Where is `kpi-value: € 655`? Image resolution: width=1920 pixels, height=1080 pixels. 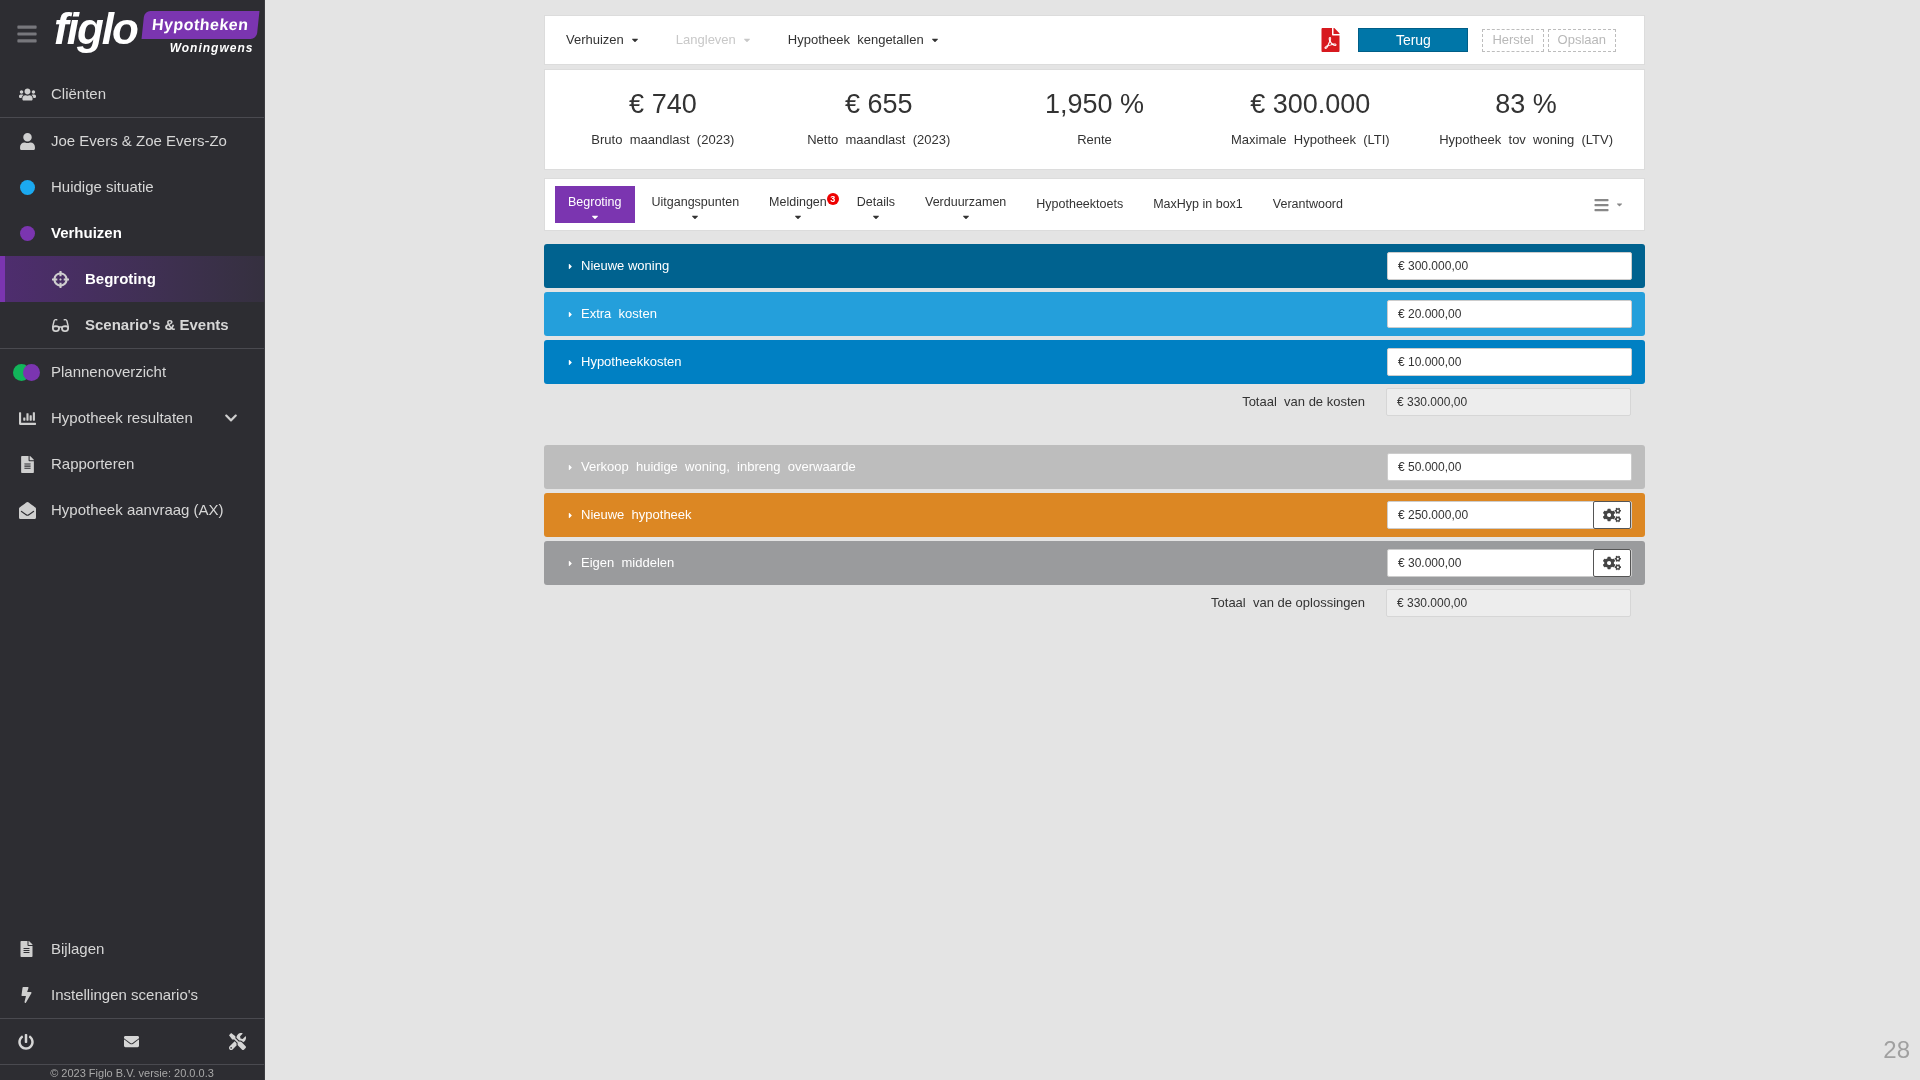
kpi-value: € 655 is located at coordinates (878, 103).